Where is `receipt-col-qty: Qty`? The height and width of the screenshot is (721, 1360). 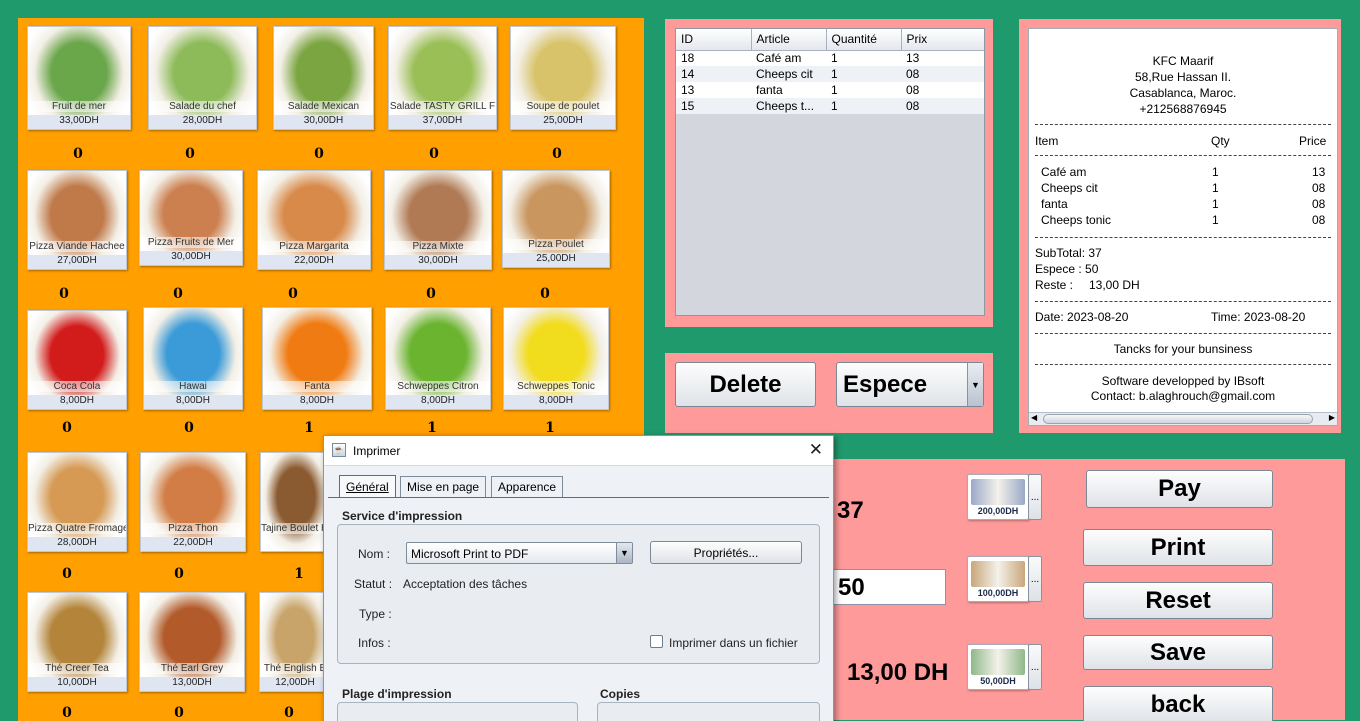
receipt-col-qty: Qty is located at coordinates (1220, 141).